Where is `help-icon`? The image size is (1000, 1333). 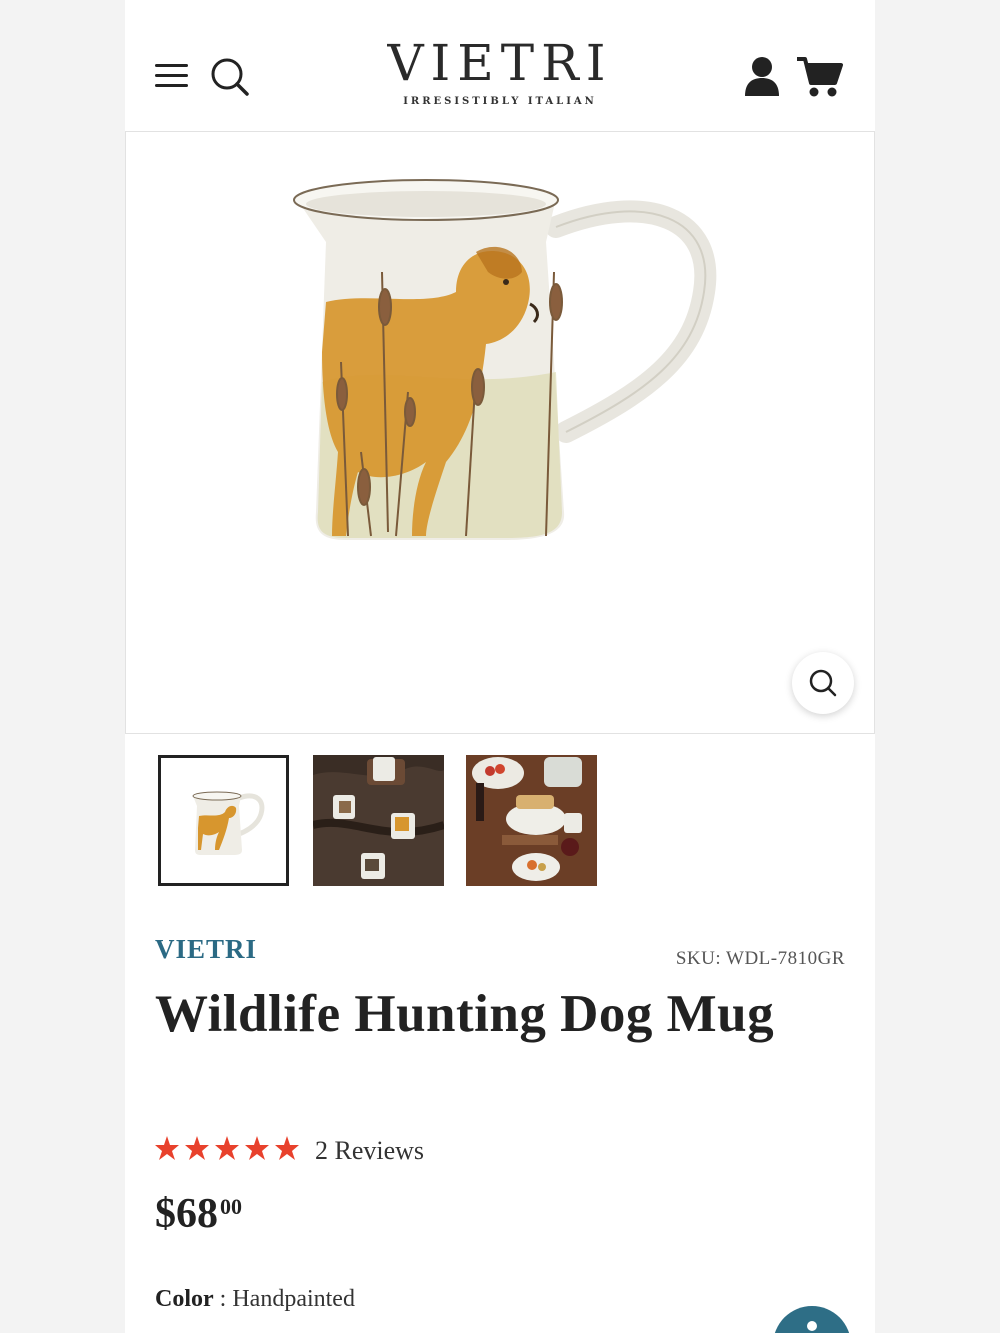 help-icon is located at coordinates (812, 1326).